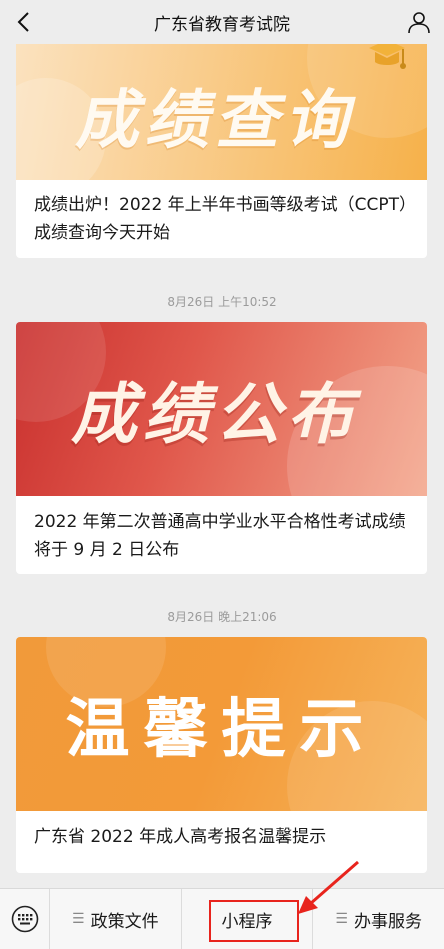 This screenshot has width=444, height=949. What do you see at coordinates (328, 887) in the screenshot?
I see `annotation-arrow-icon` at bounding box center [328, 887].